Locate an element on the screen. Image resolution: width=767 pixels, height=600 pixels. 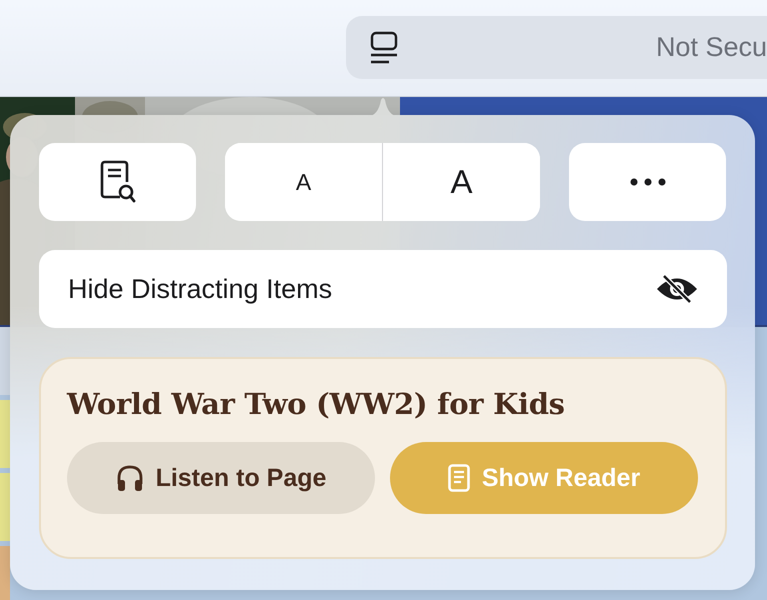
reader-search-button is located at coordinates (117, 182).